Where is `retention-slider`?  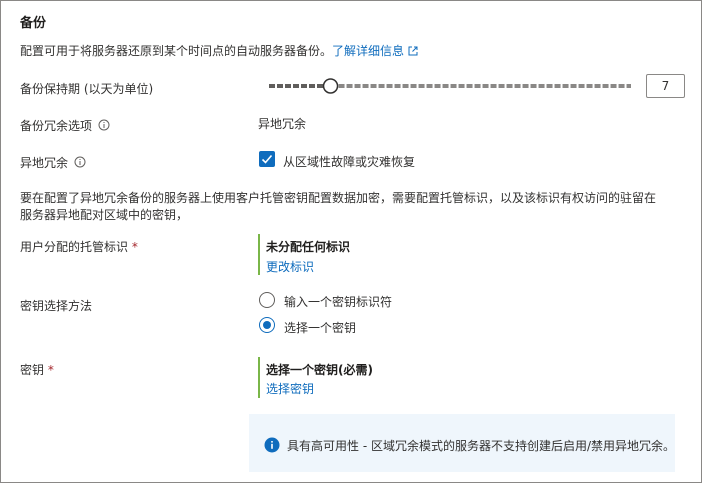 retention-slider is located at coordinates (450, 86).